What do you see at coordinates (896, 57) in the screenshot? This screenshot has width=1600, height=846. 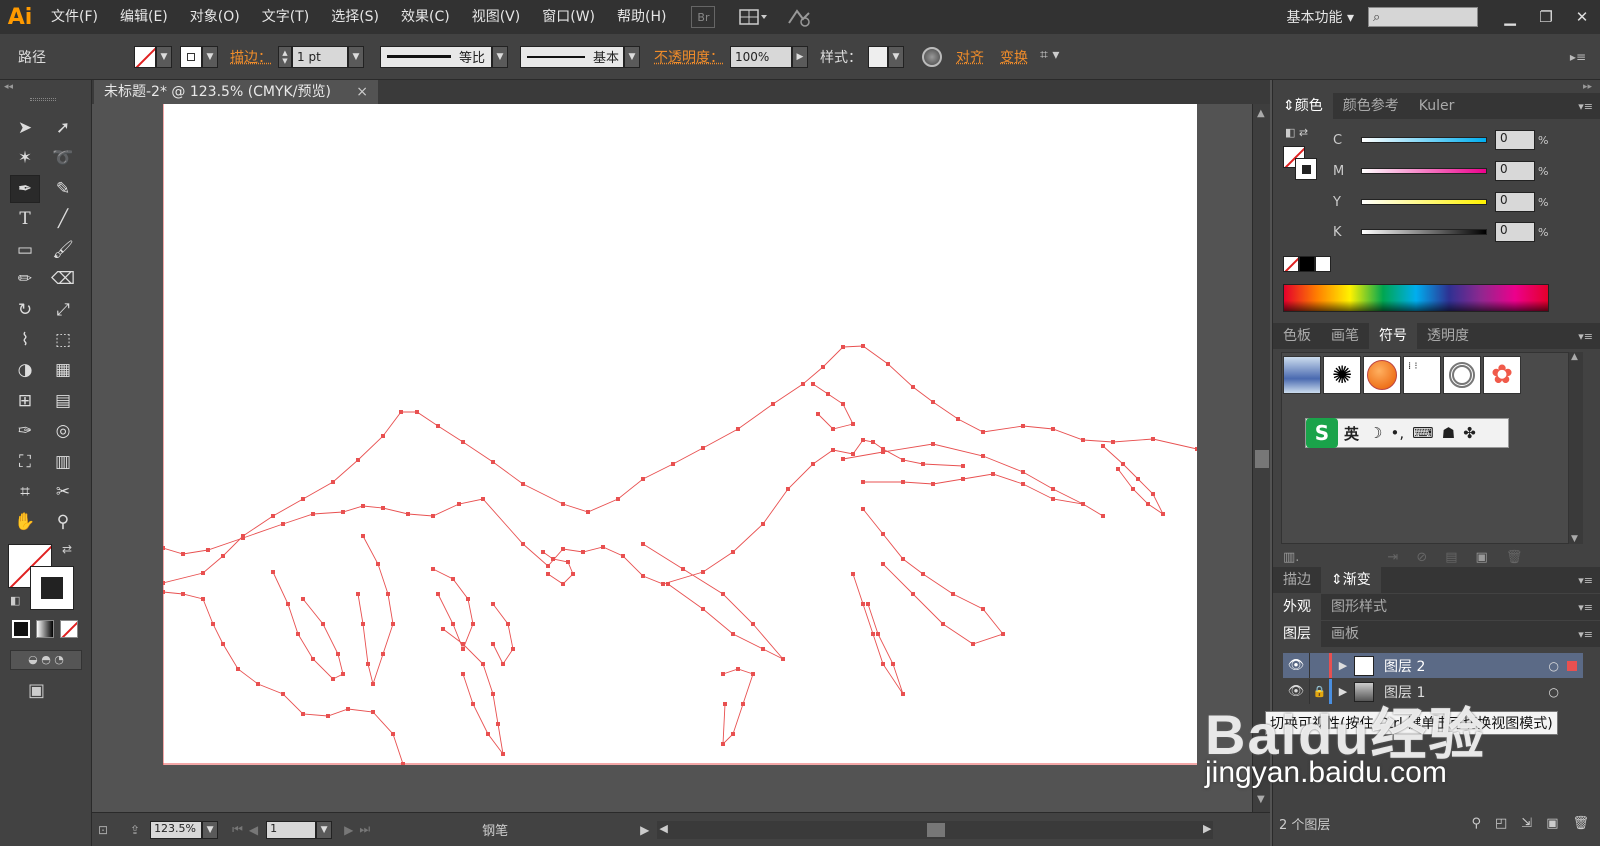 I see `graphic-style-arrow: ▼` at bounding box center [896, 57].